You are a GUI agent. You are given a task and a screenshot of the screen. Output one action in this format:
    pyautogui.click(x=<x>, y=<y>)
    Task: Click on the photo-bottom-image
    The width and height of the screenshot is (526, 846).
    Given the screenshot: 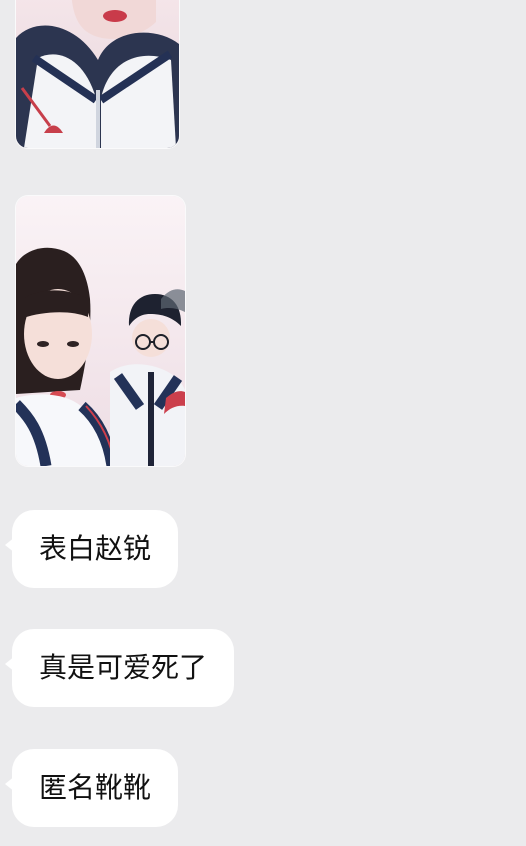 What is the action you would take?
    pyautogui.click(x=100, y=331)
    